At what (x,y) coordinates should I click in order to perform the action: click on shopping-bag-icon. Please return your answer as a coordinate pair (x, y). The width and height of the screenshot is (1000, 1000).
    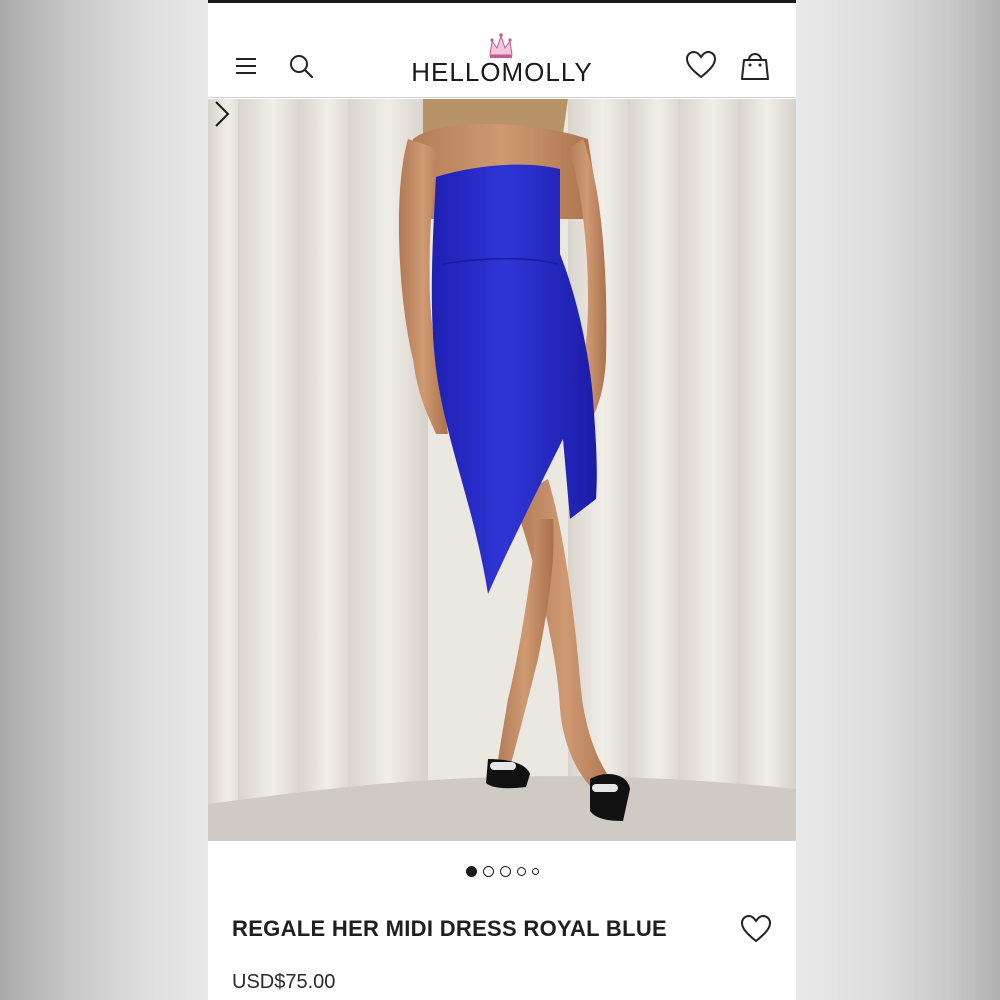
    Looking at the image, I should click on (755, 65).